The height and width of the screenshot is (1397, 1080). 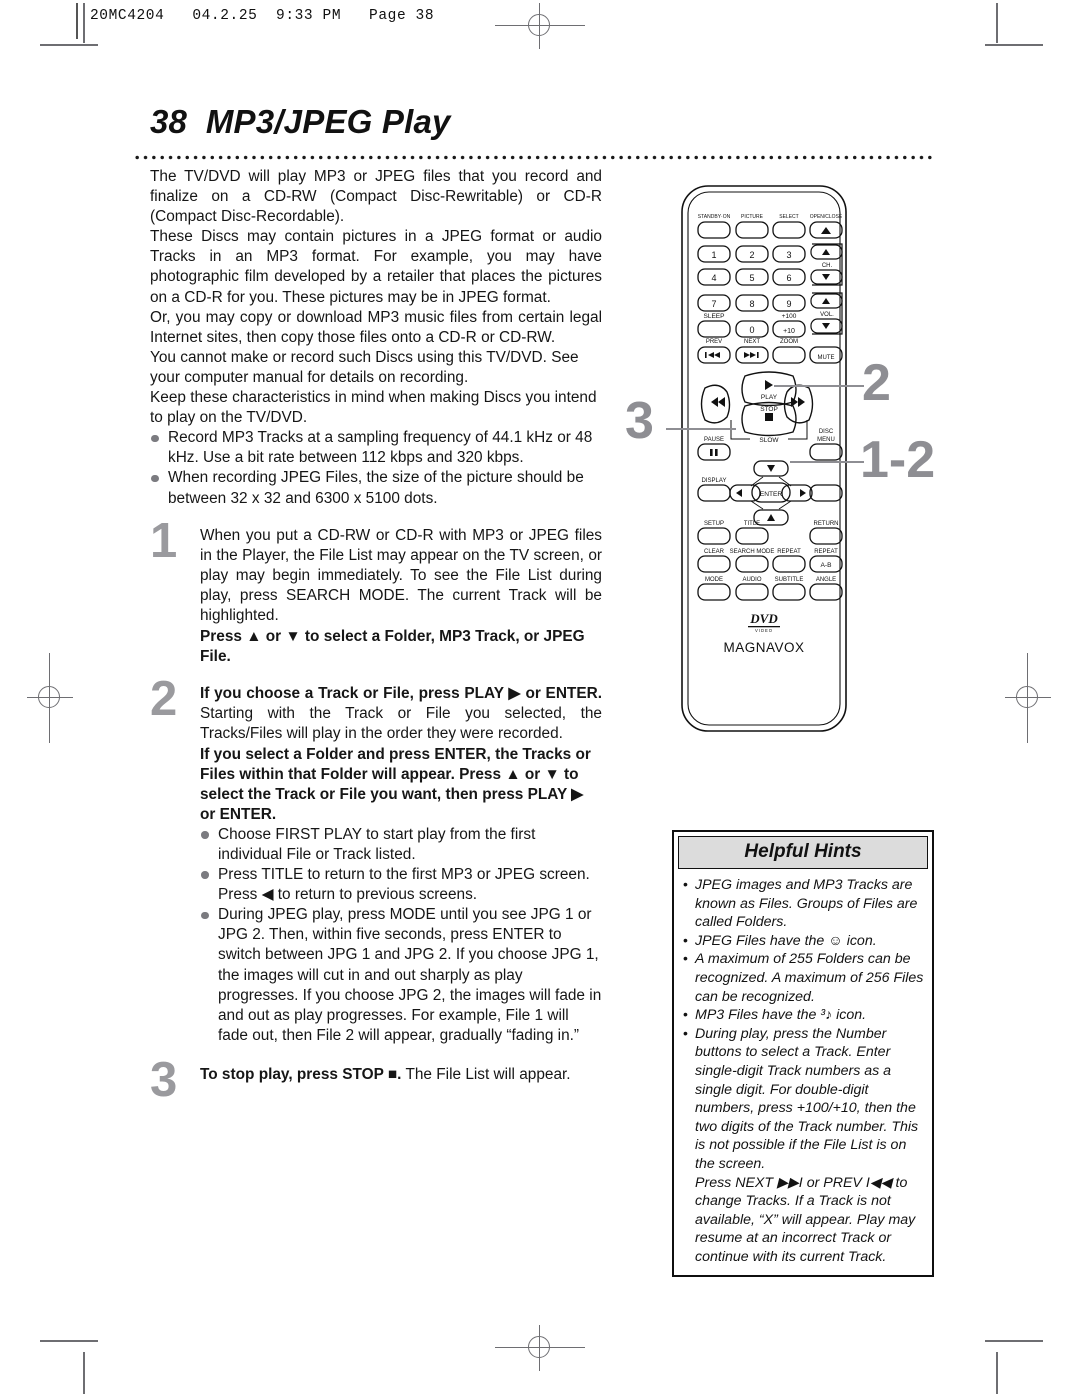 What do you see at coordinates (169, 121) in the screenshot?
I see `page-number: 38` at bounding box center [169, 121].